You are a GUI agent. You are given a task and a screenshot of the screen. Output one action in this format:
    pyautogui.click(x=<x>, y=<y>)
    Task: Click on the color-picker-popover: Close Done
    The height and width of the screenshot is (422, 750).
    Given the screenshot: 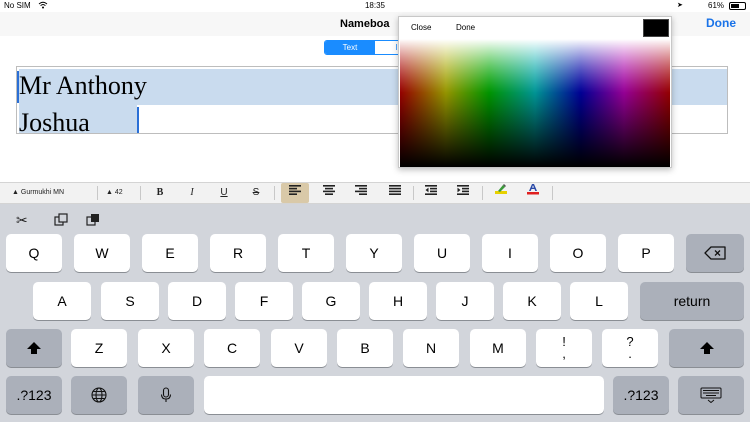 What is the action you would take?
    pyautogui.click(x=535, y=92)
    